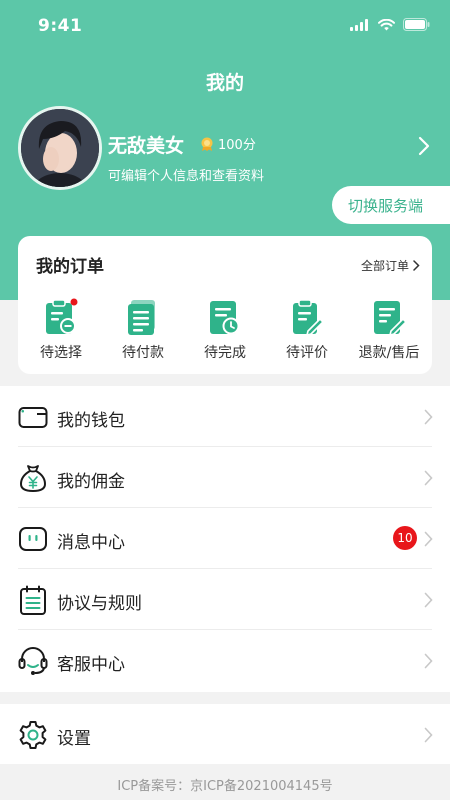 This screenshot has width=450, height=800. What do you see at coordinates (225, 353) in the screenshot?
I see `order-label: 待完成` at bounding box center [225, 353].